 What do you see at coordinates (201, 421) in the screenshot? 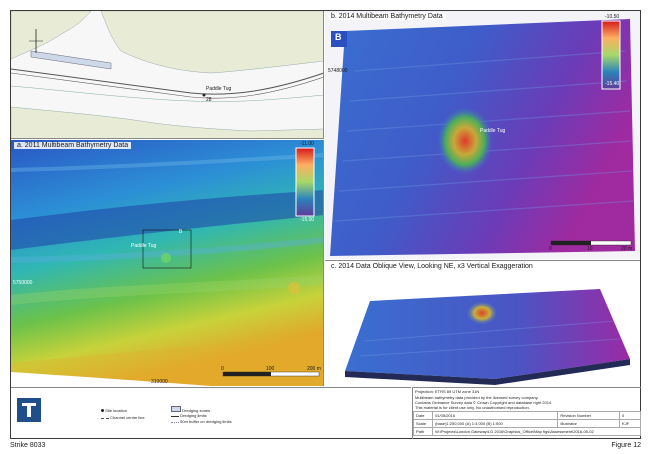
I see `legend-item-buffer: 50m buffer on dredging limits` at bounding box center [201, 421].